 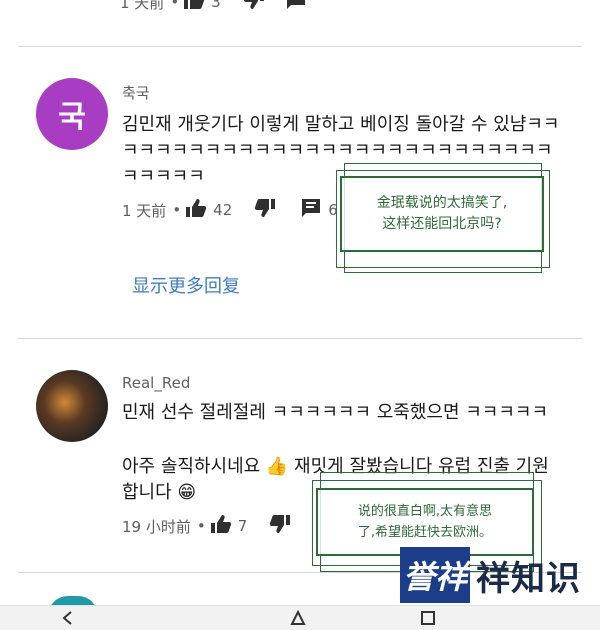 What do you see at coordinates (435, 575) in the screenshot?
I see `logo-mark: 誉祥` at bounding box center [435, 575].